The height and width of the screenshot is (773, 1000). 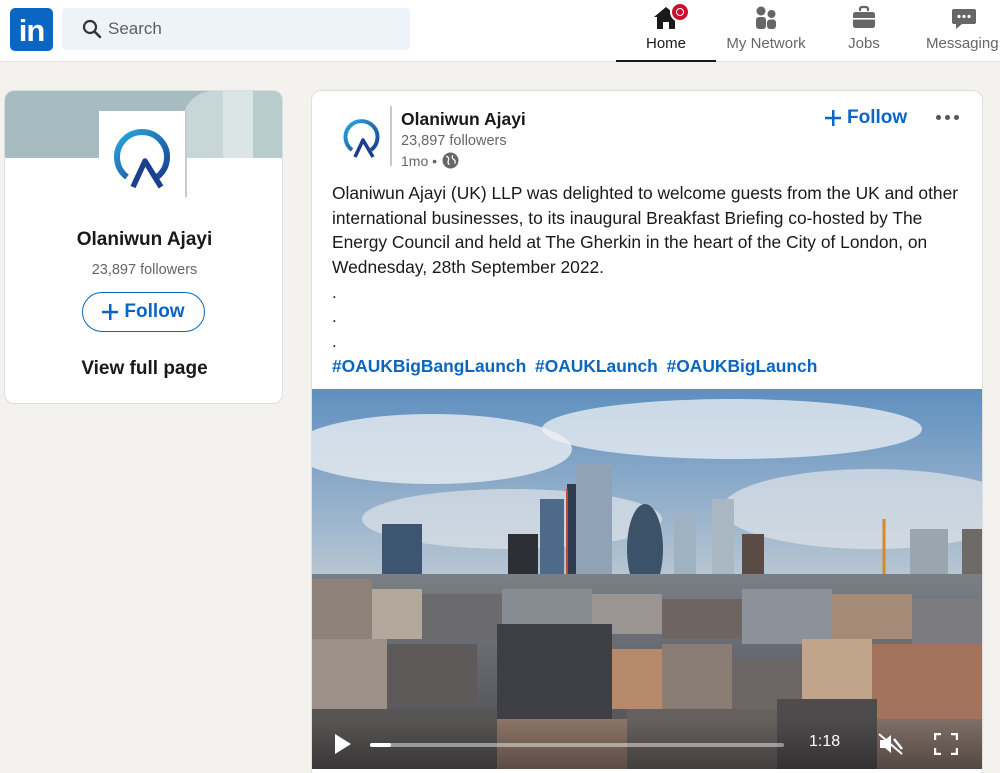 What do you see at coordinates (964, 19) in the screenshot?
I see `chat-icon` at bounding box center [964, 19].